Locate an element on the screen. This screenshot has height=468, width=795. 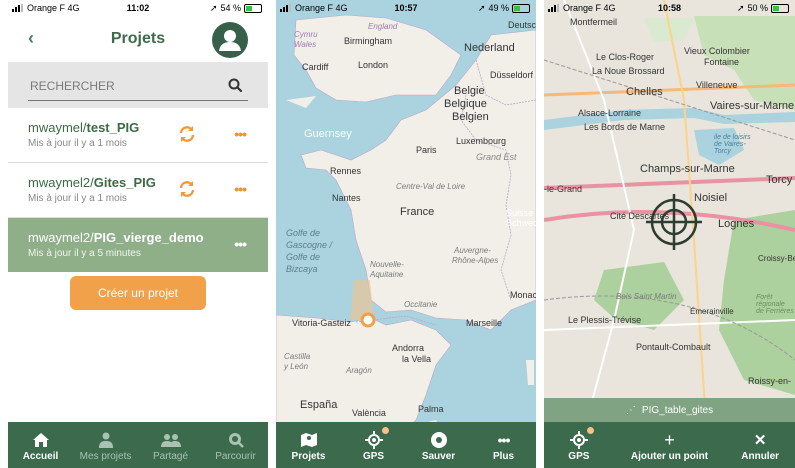
browse-icon is located at coordinates (236, 440).